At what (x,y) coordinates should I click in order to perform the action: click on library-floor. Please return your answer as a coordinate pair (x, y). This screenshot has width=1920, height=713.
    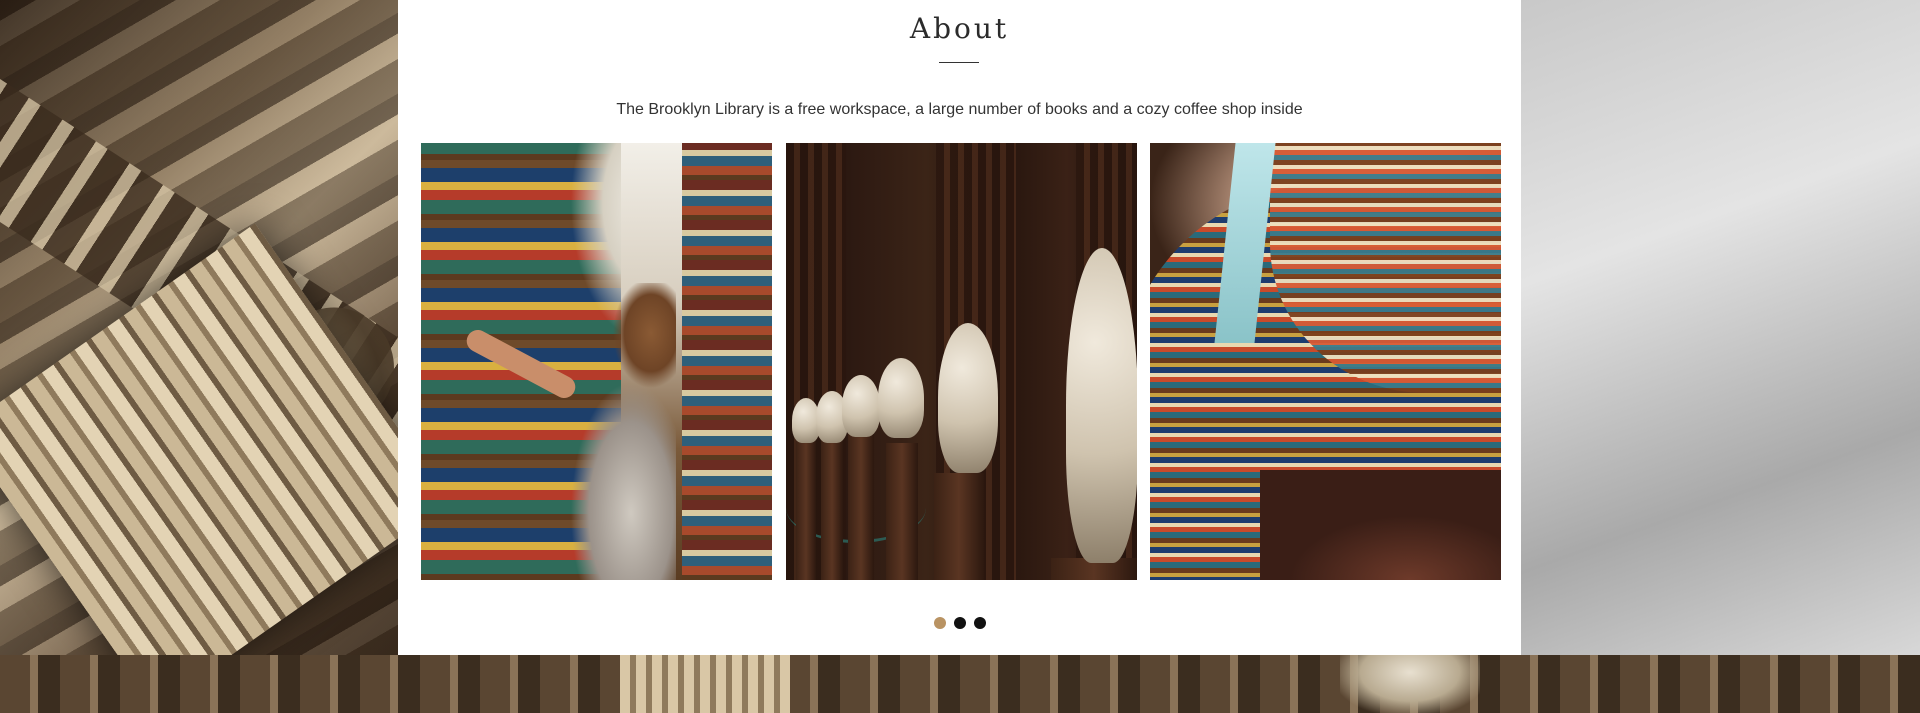
    Looking at the image, I should click on (1380, 525).